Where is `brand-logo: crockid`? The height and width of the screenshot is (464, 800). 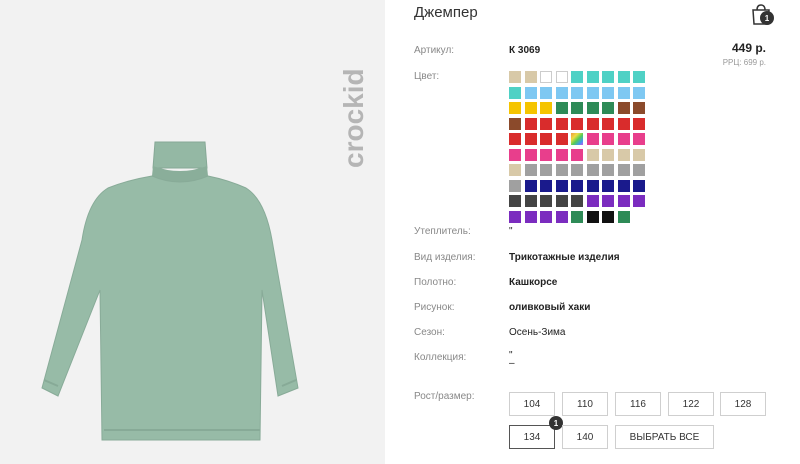
brand-logo: crockid is located at coordinates (353, 118).